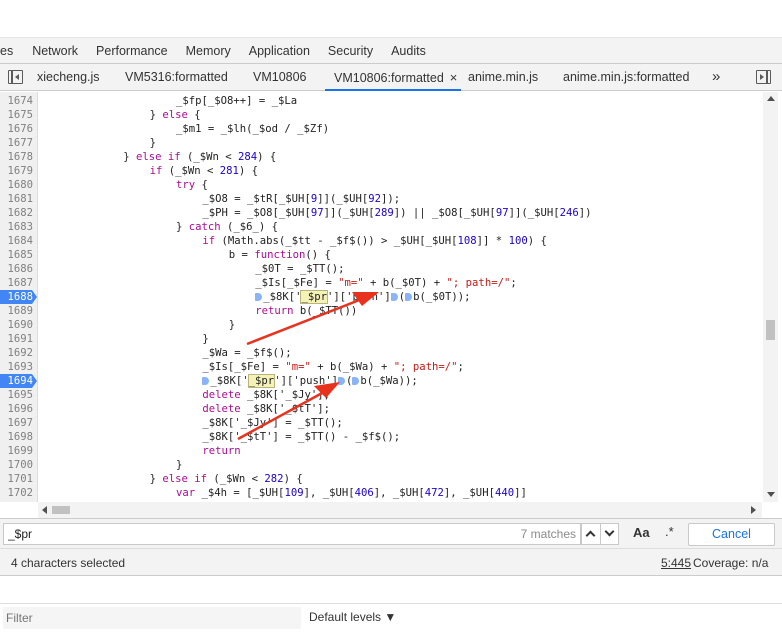  I want to click on line-number: 1678, so click(16, 157).